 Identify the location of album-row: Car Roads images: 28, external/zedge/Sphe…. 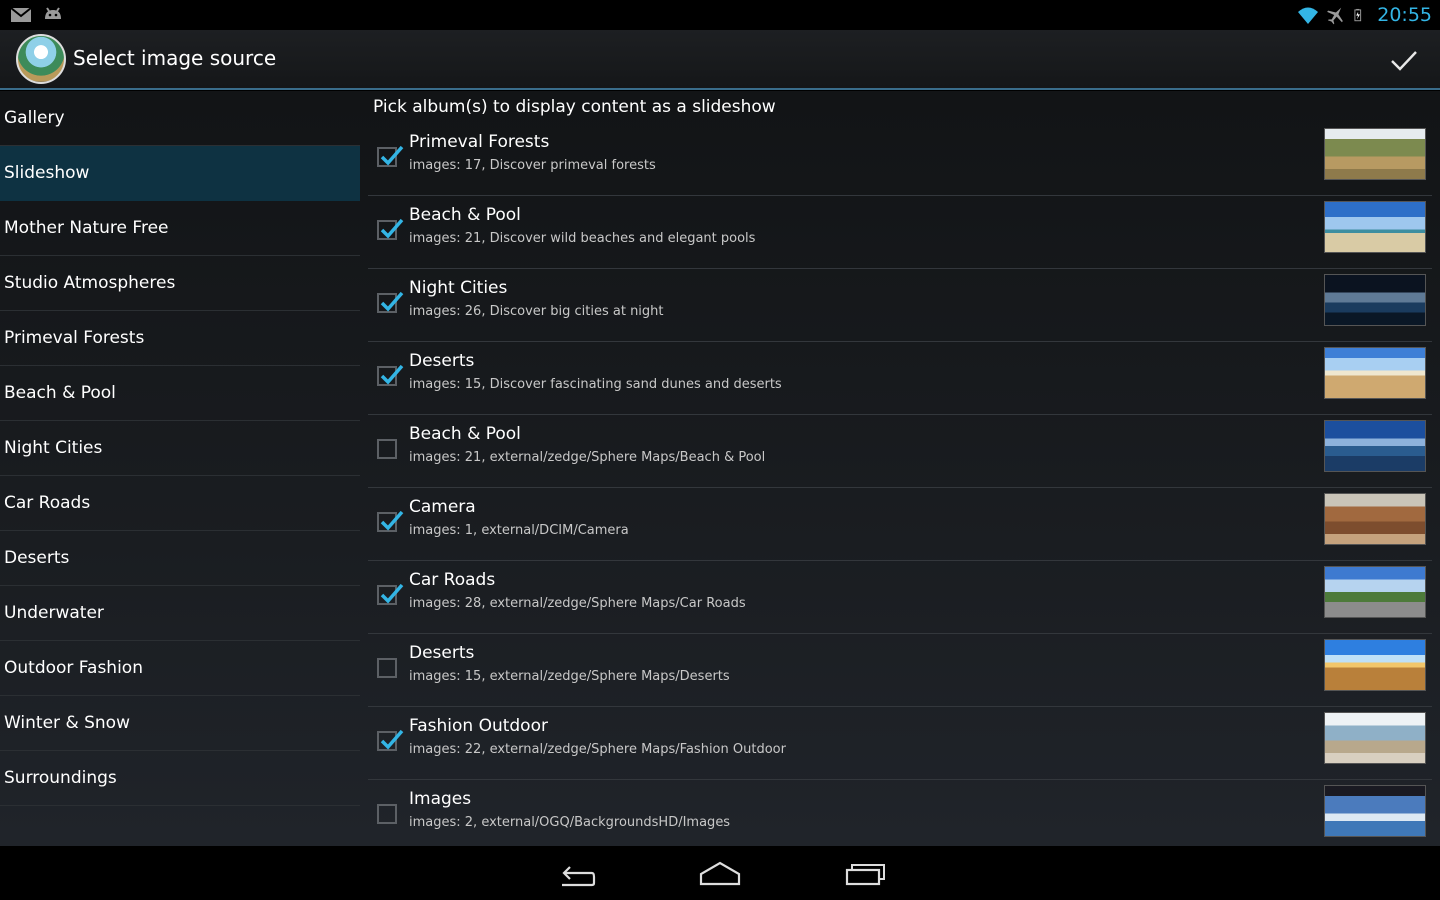
(900, 597).